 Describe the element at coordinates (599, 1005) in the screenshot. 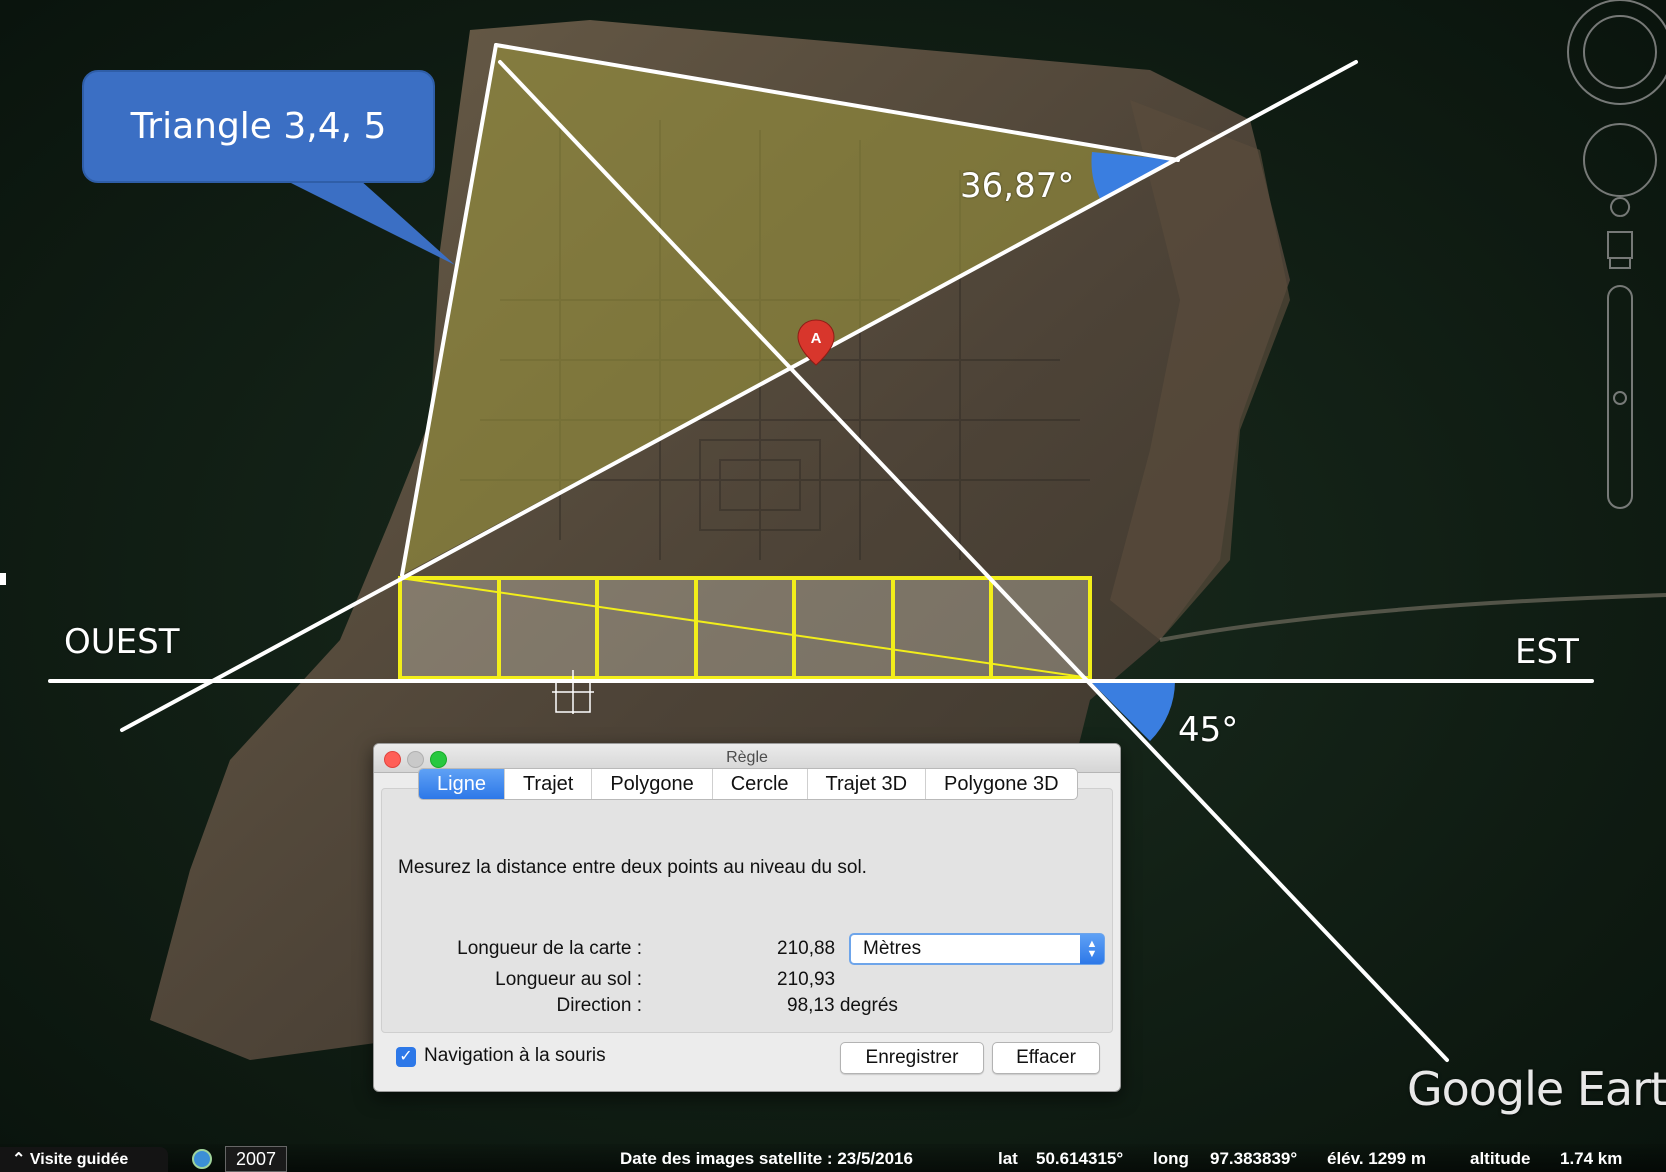

I see `direction-label: Direction :` at that location.